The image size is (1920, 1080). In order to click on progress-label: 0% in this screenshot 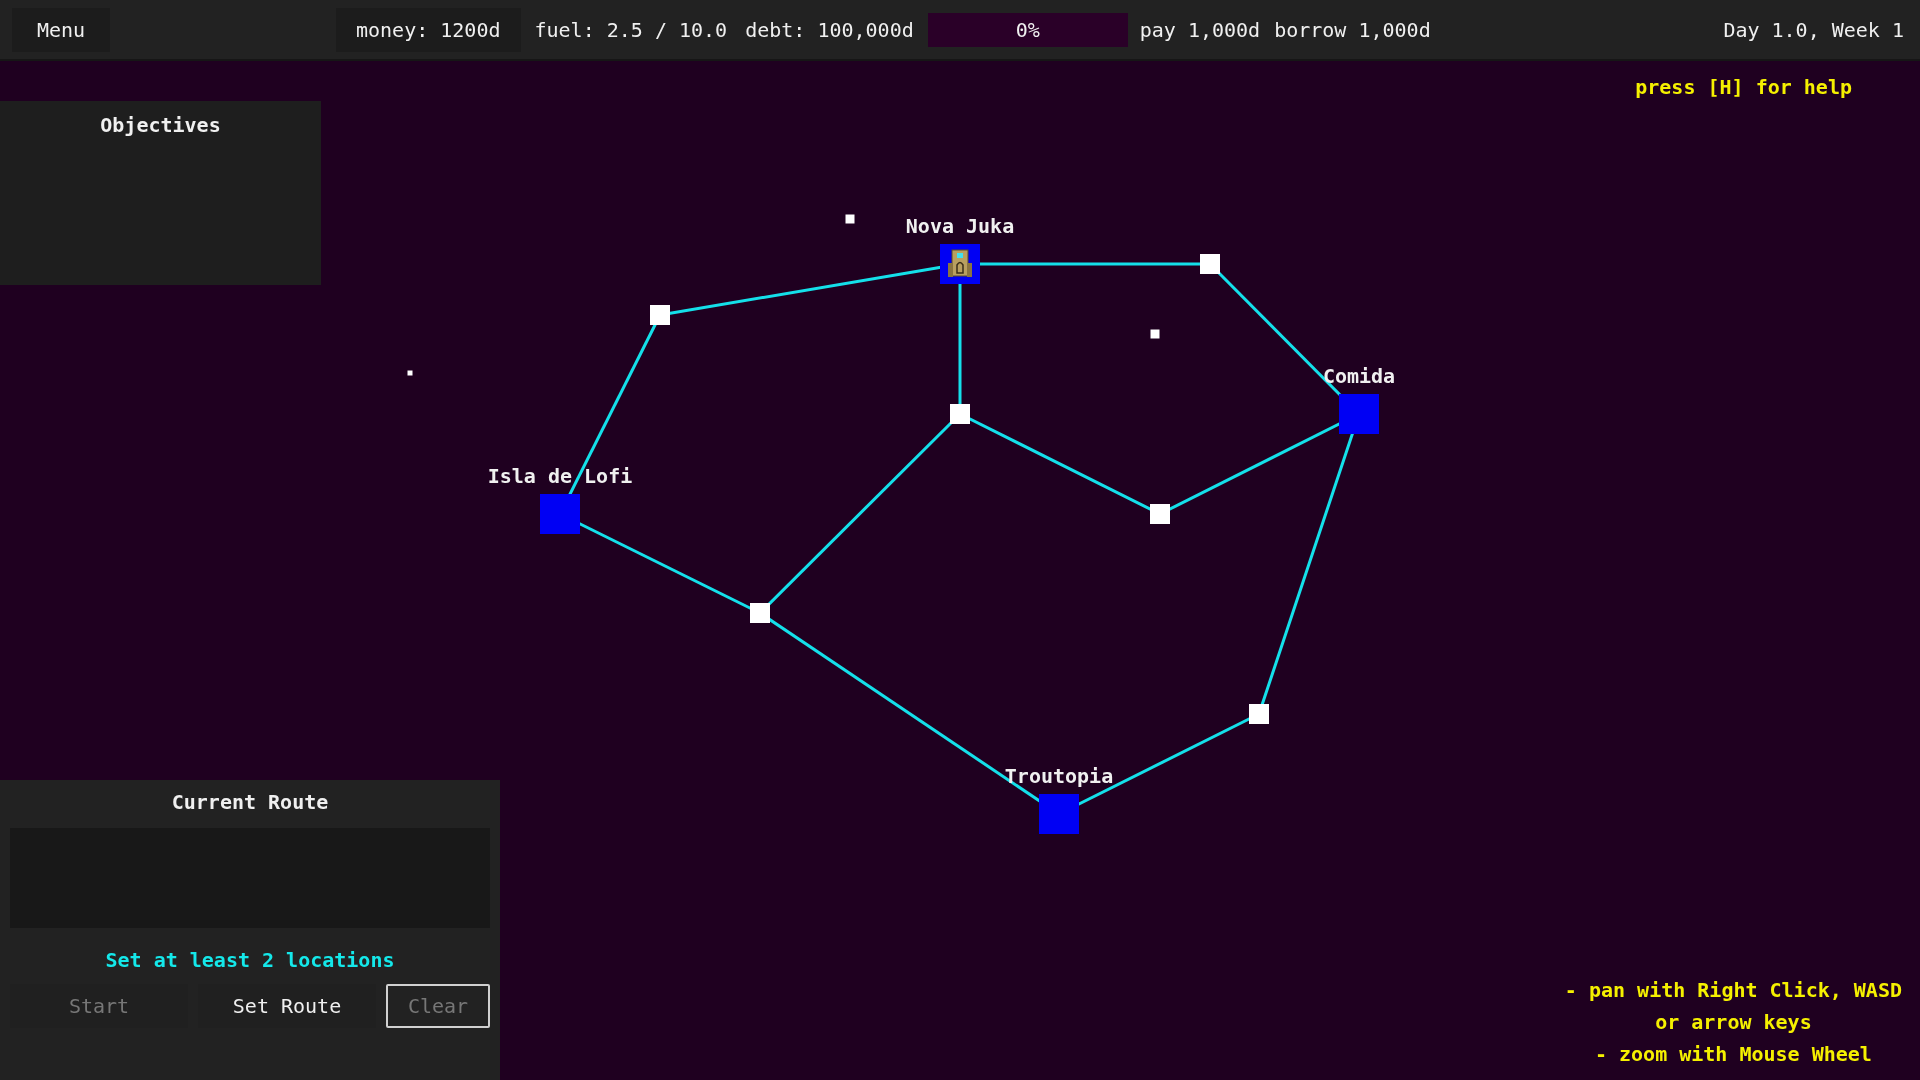, I will do `click(1027, 29)`.